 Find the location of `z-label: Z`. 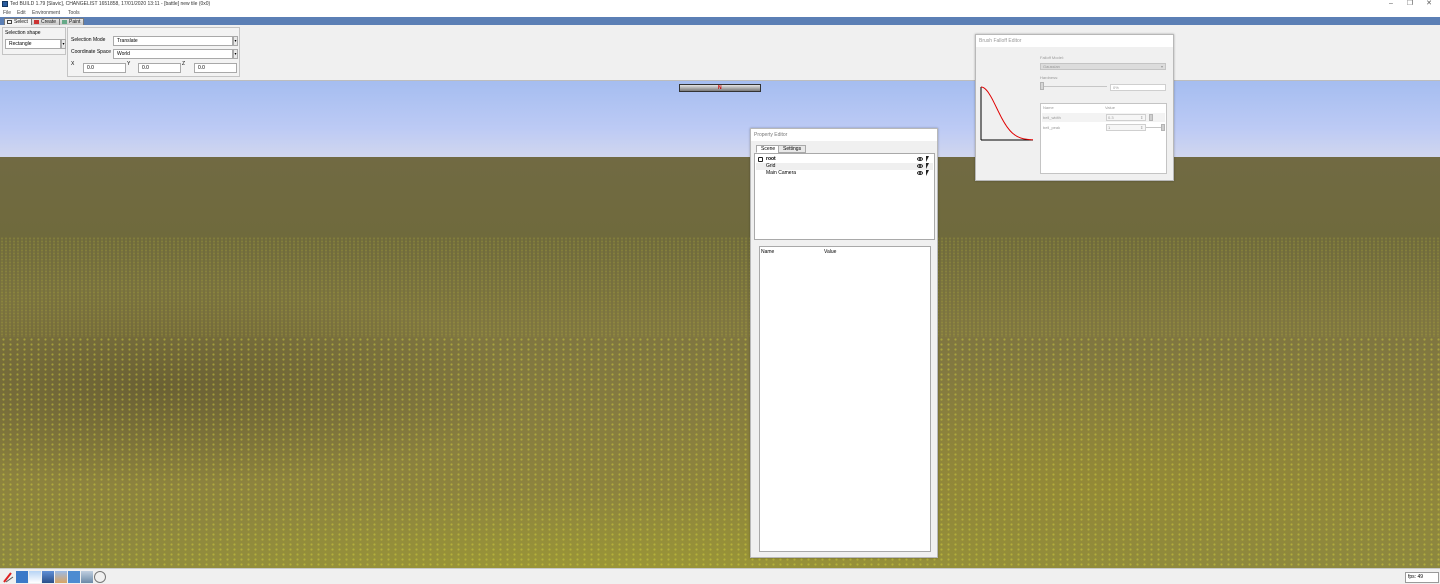

z-label: Z is located at coordinates (184, 64).